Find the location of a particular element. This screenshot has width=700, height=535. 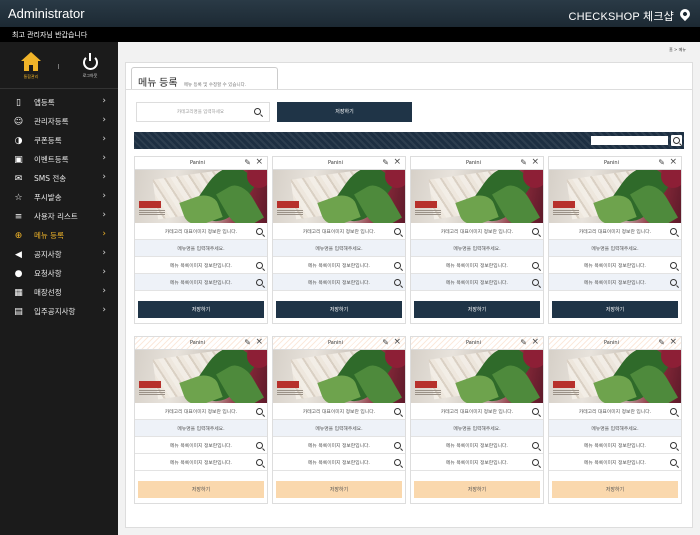

filter-search-button is located at coordinates (676, 140).